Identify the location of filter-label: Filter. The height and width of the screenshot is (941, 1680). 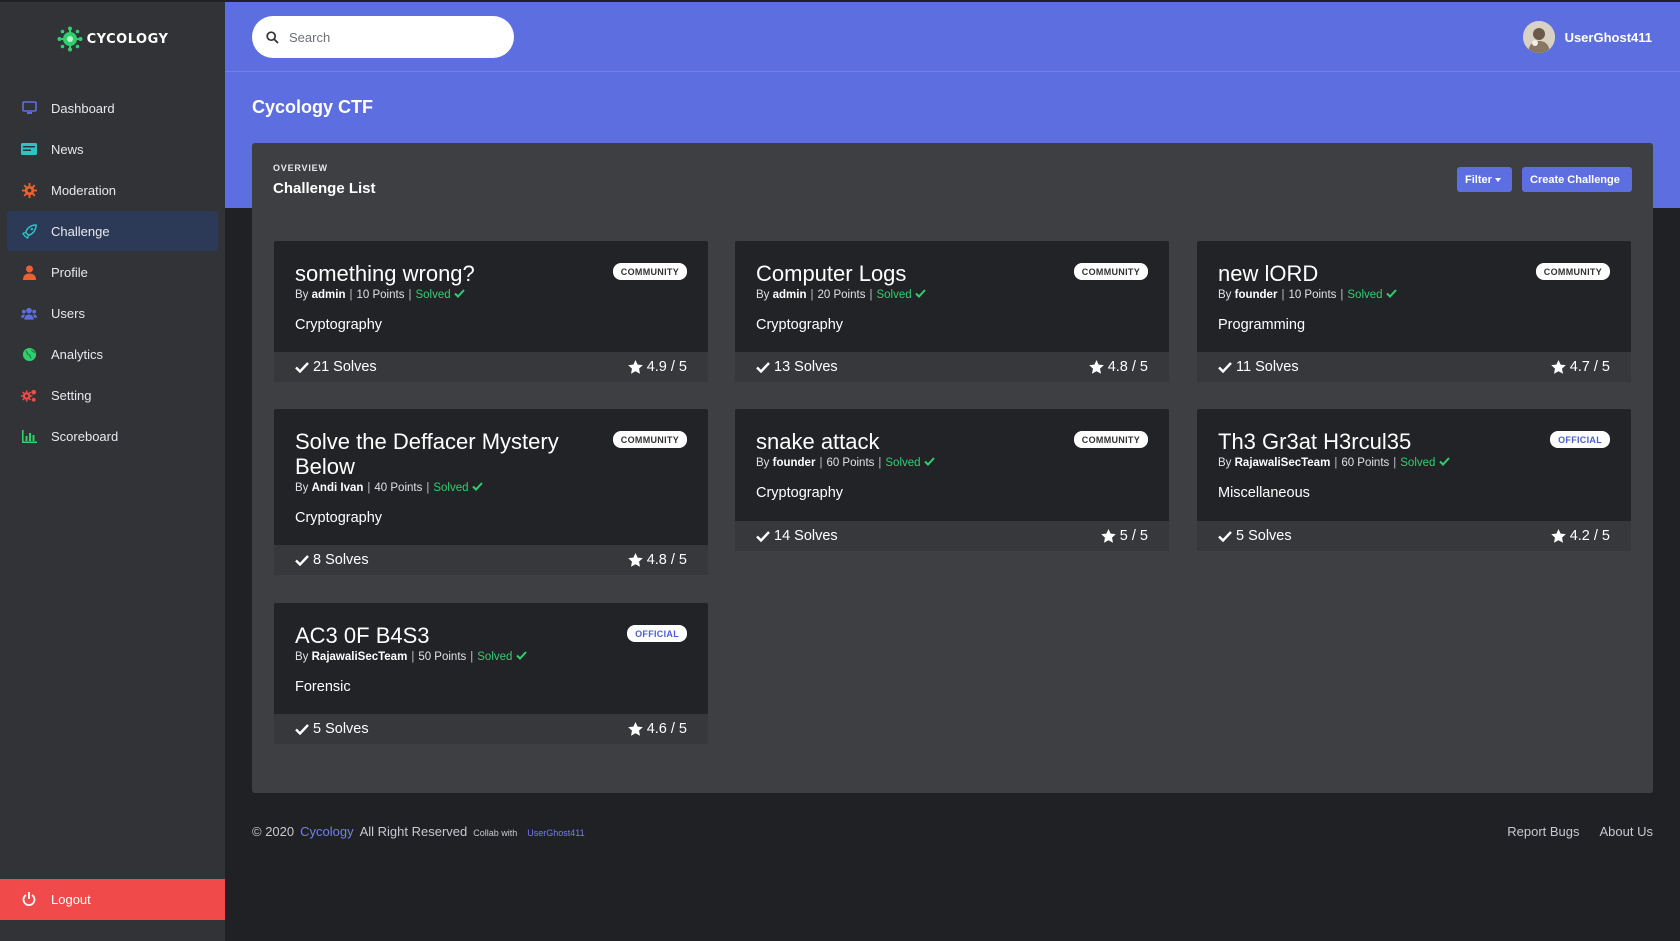
(1478, 179).